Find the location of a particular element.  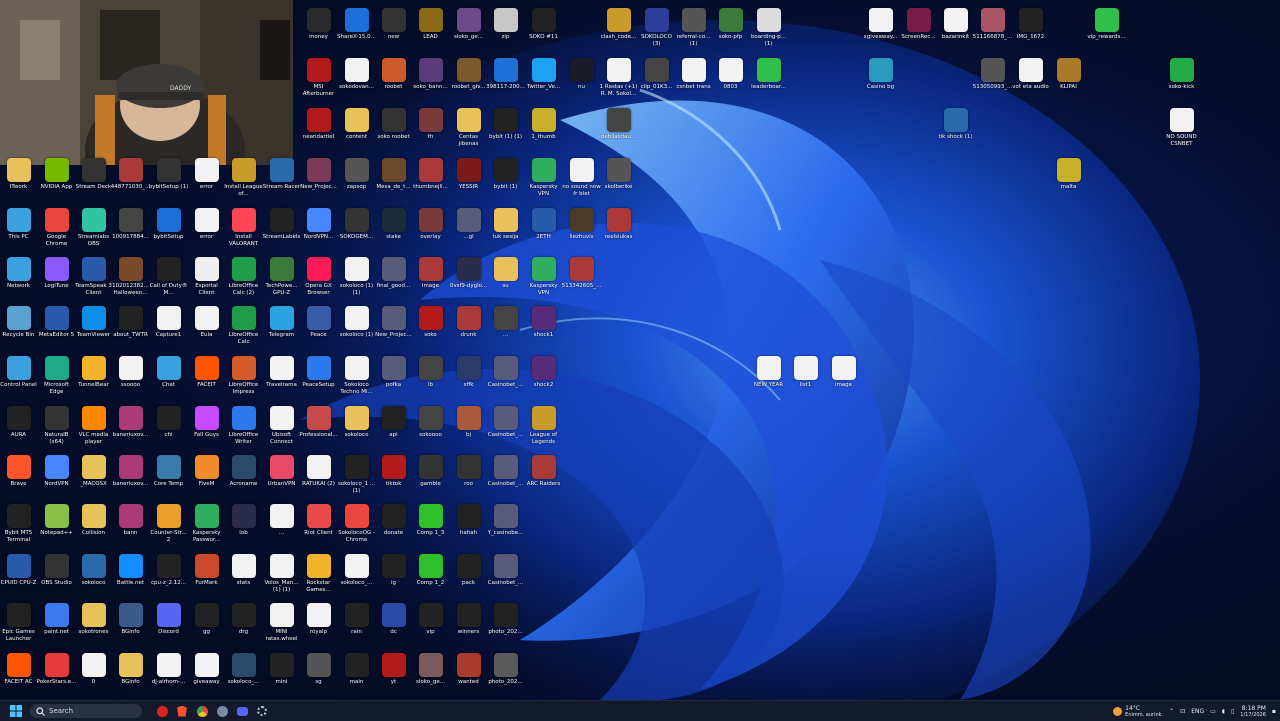

desktop-icon: about_TWTR is located at coordinates (130, 327).